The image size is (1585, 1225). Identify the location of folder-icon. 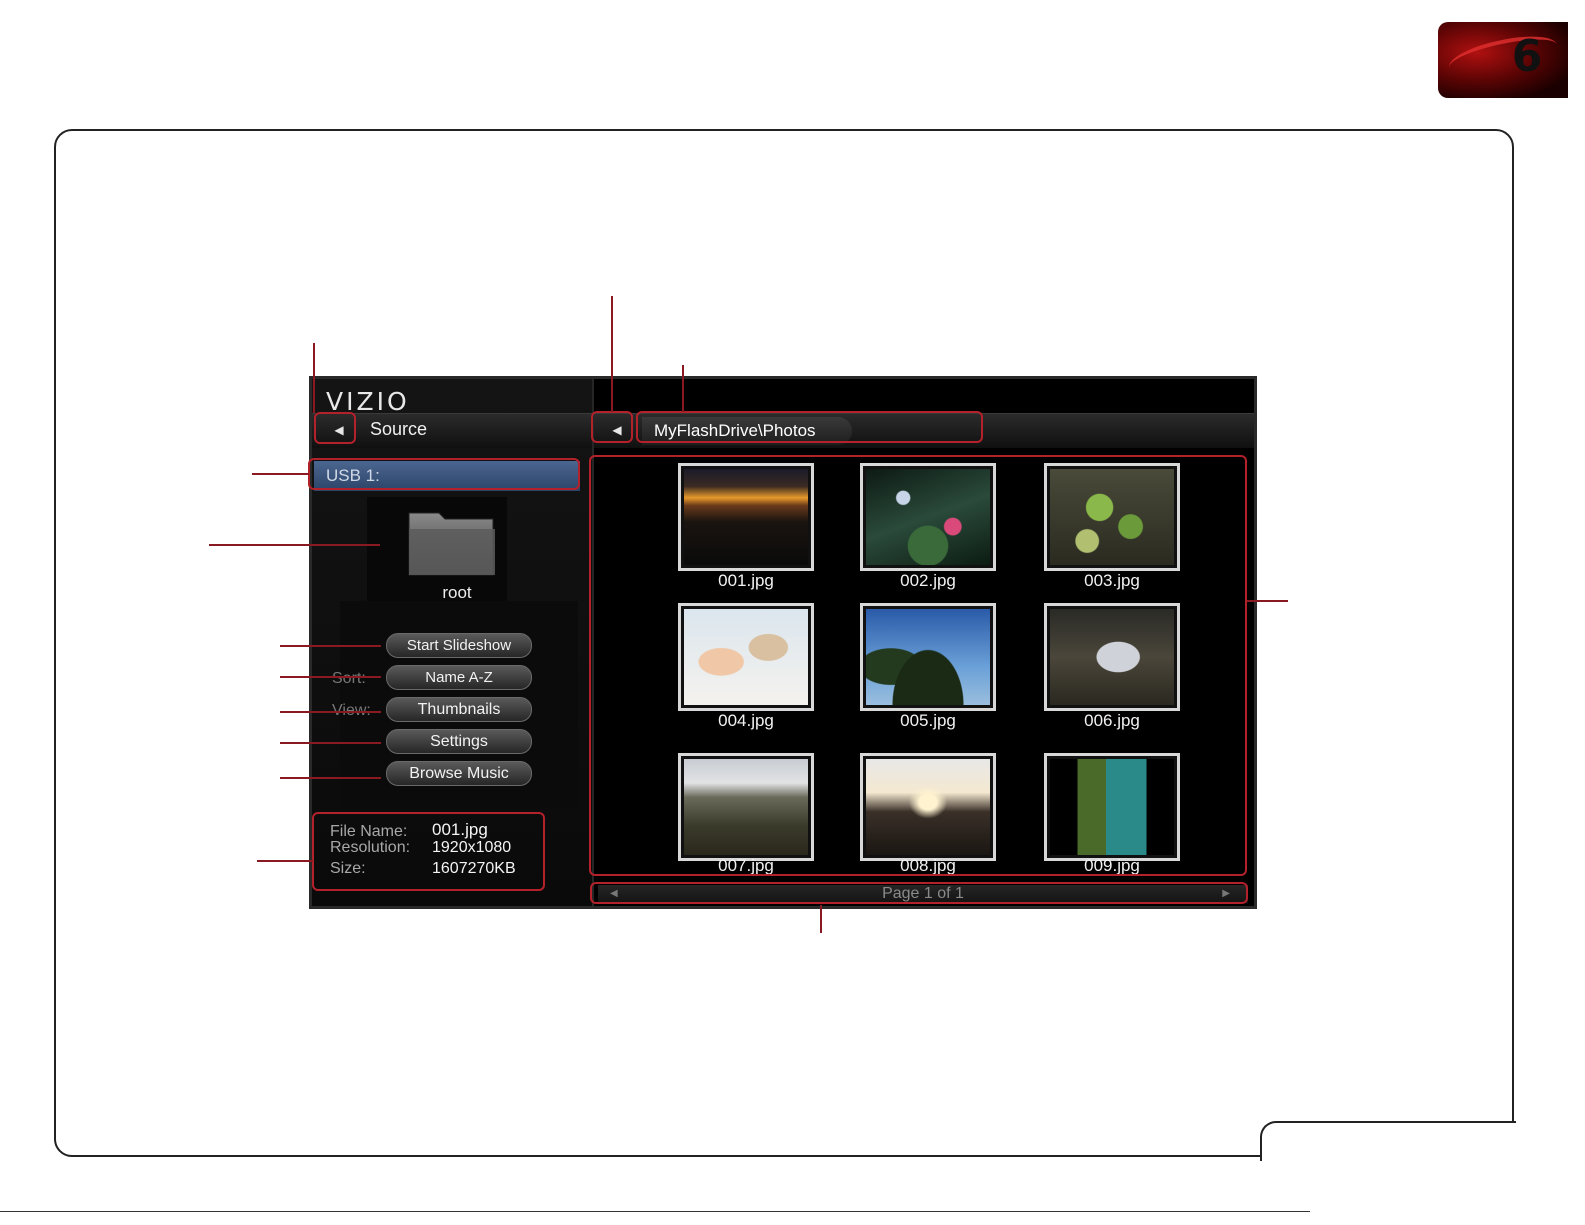
(451, 544).